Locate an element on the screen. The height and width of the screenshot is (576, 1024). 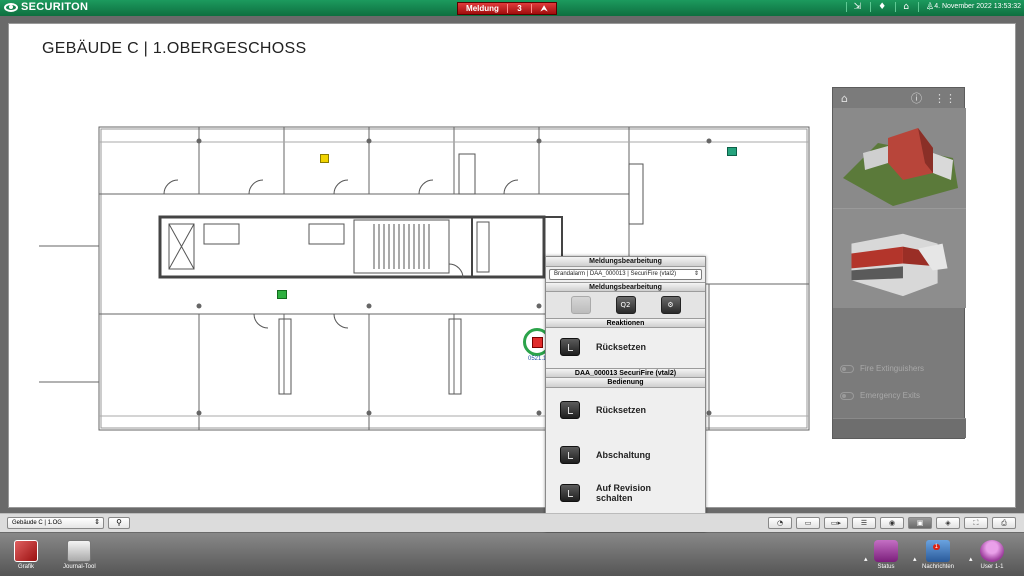
task-status: Status is located at coordinates (886, 555).